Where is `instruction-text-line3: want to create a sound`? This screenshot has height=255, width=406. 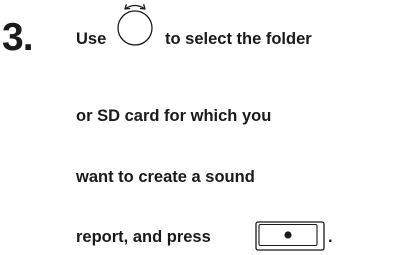
instruction-text-line3: want to create a sound is located at coordinates (165, 177).